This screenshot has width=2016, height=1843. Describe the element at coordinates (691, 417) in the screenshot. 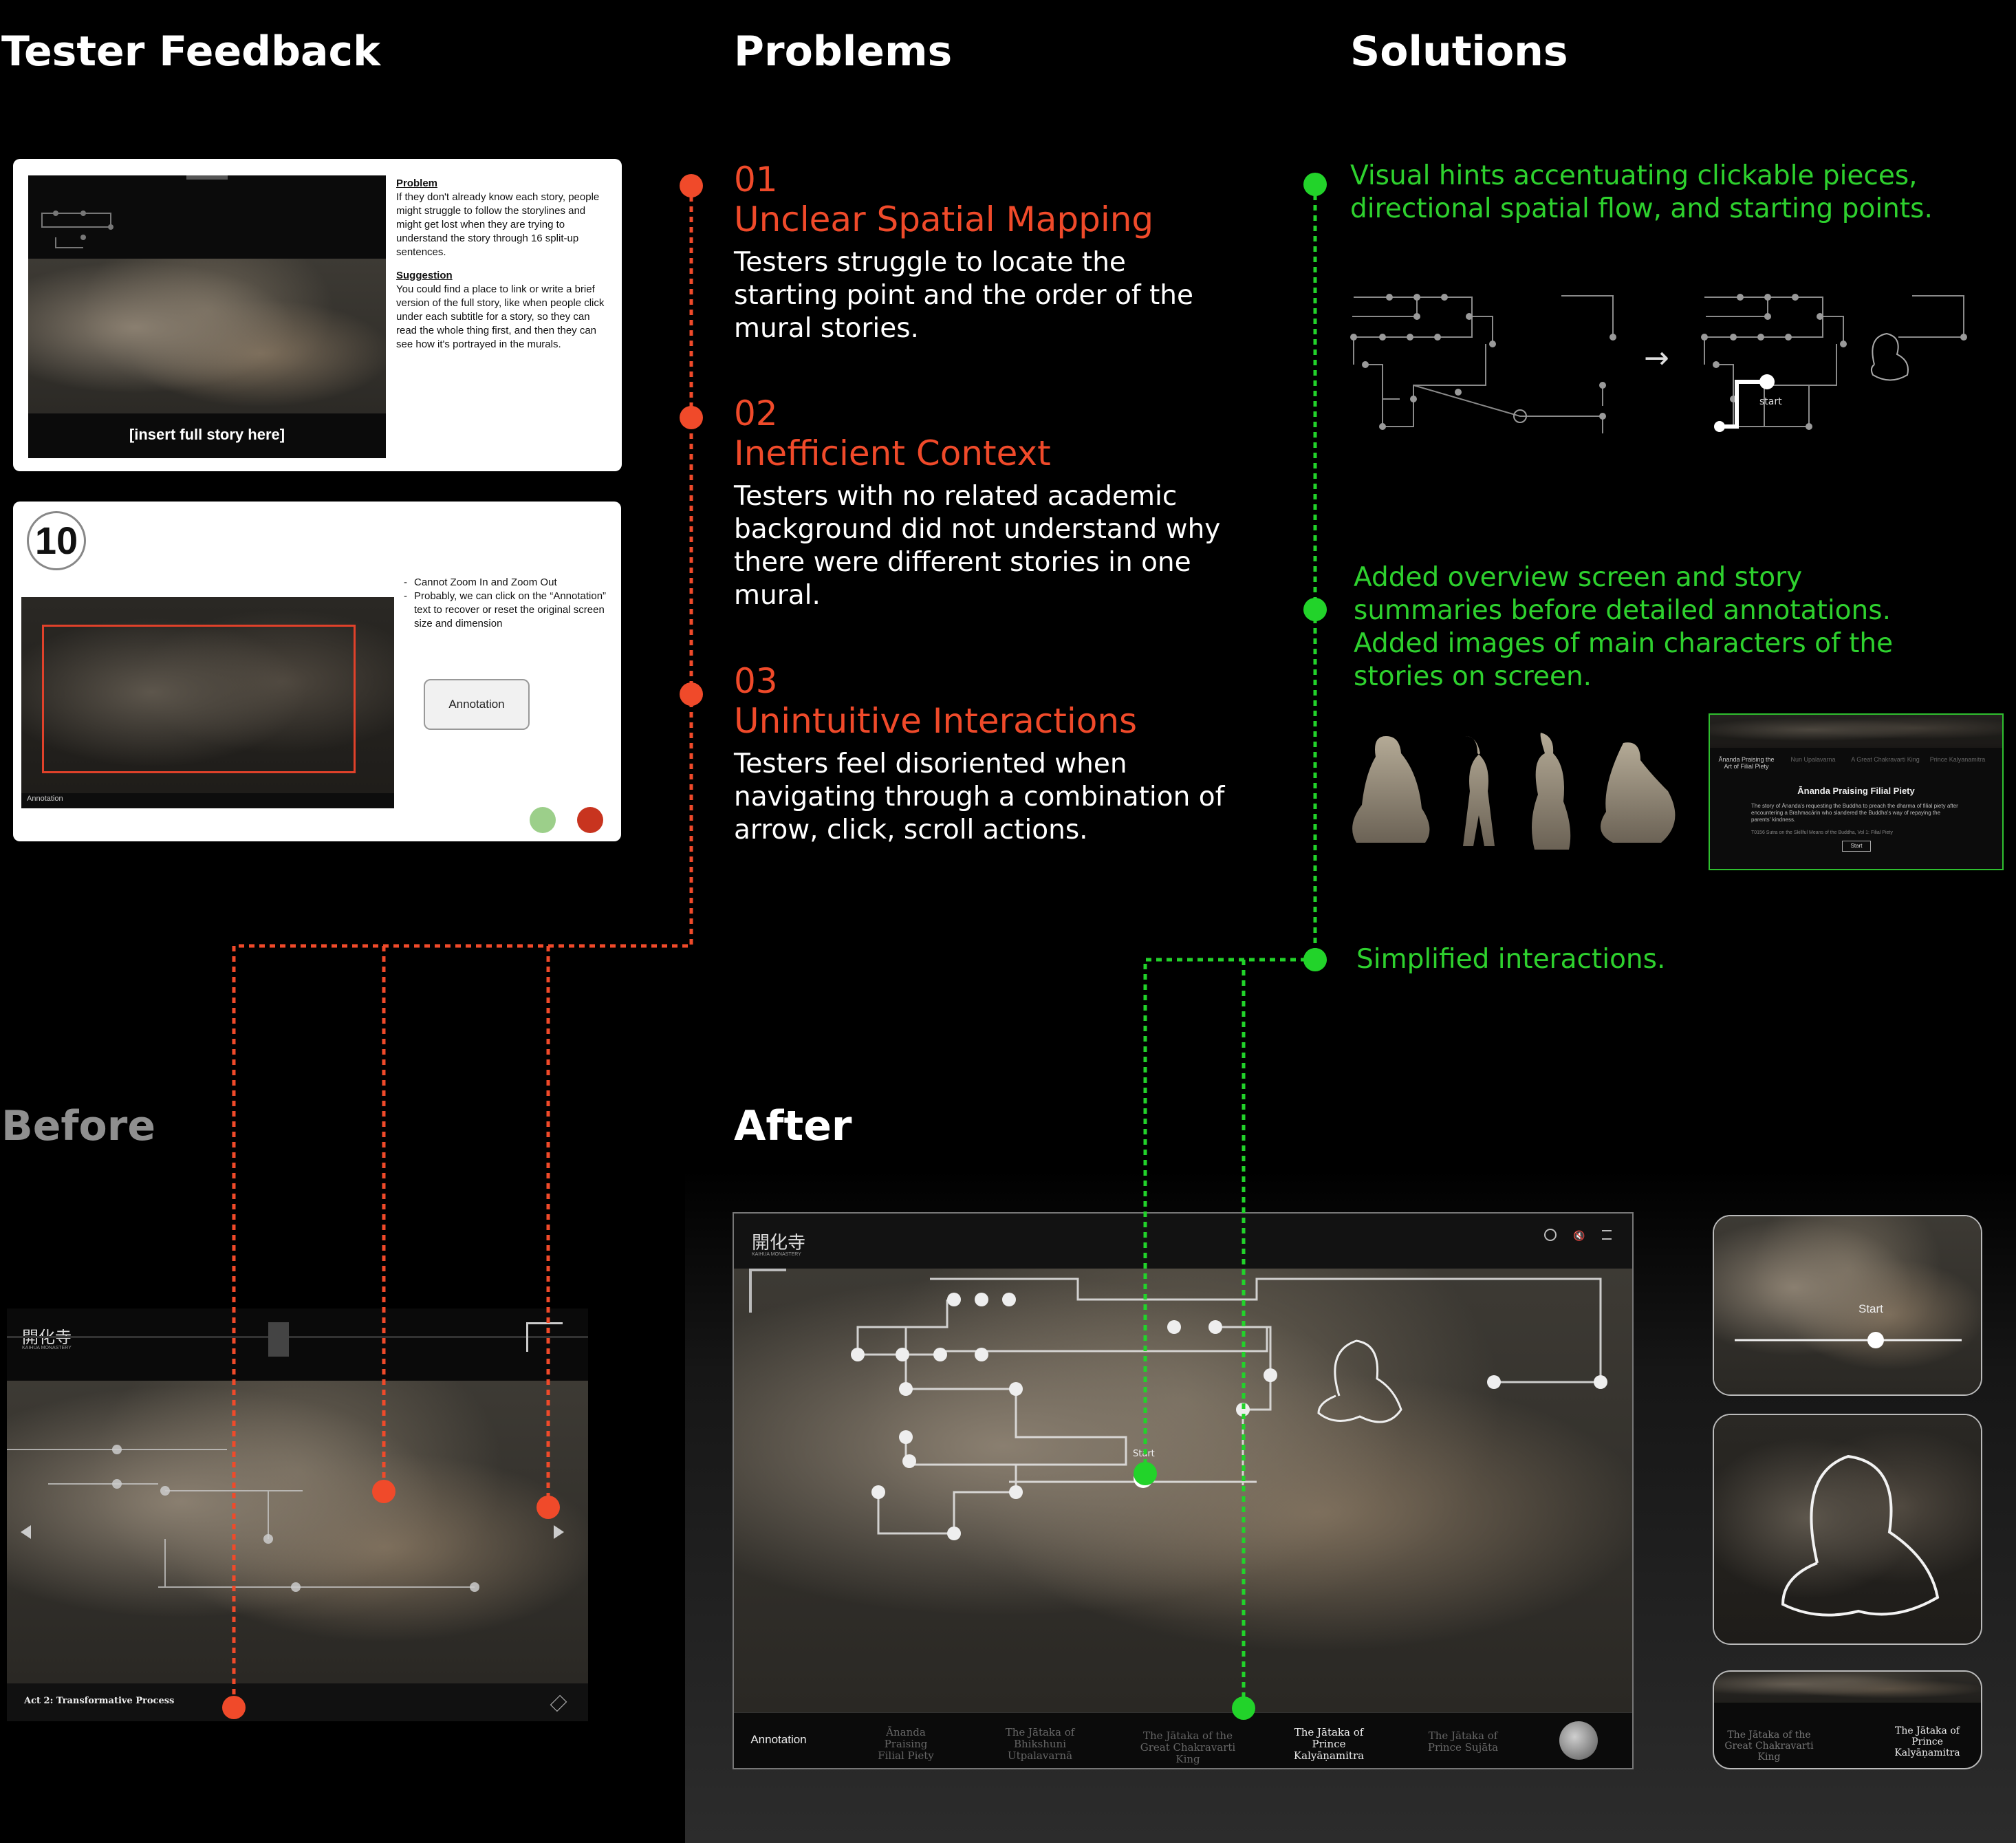

I see `problem-2-dot` at that location.